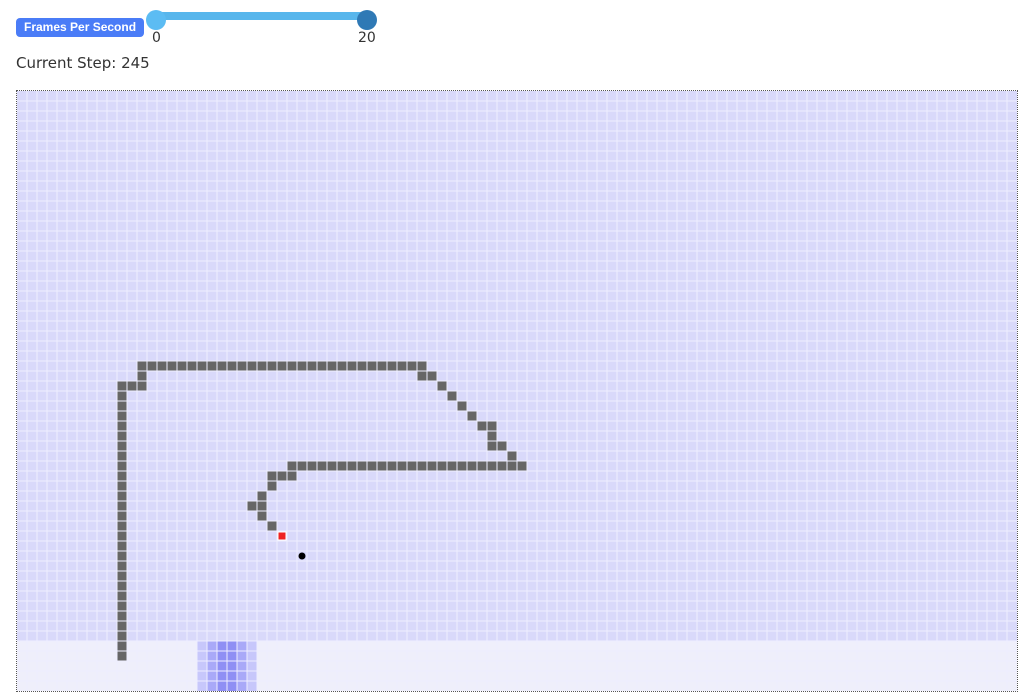  What do you see at coordinates (80, 27) in the screenshot?
I see `fps-label: Frames Per Second` at bounding box center [80, 27].